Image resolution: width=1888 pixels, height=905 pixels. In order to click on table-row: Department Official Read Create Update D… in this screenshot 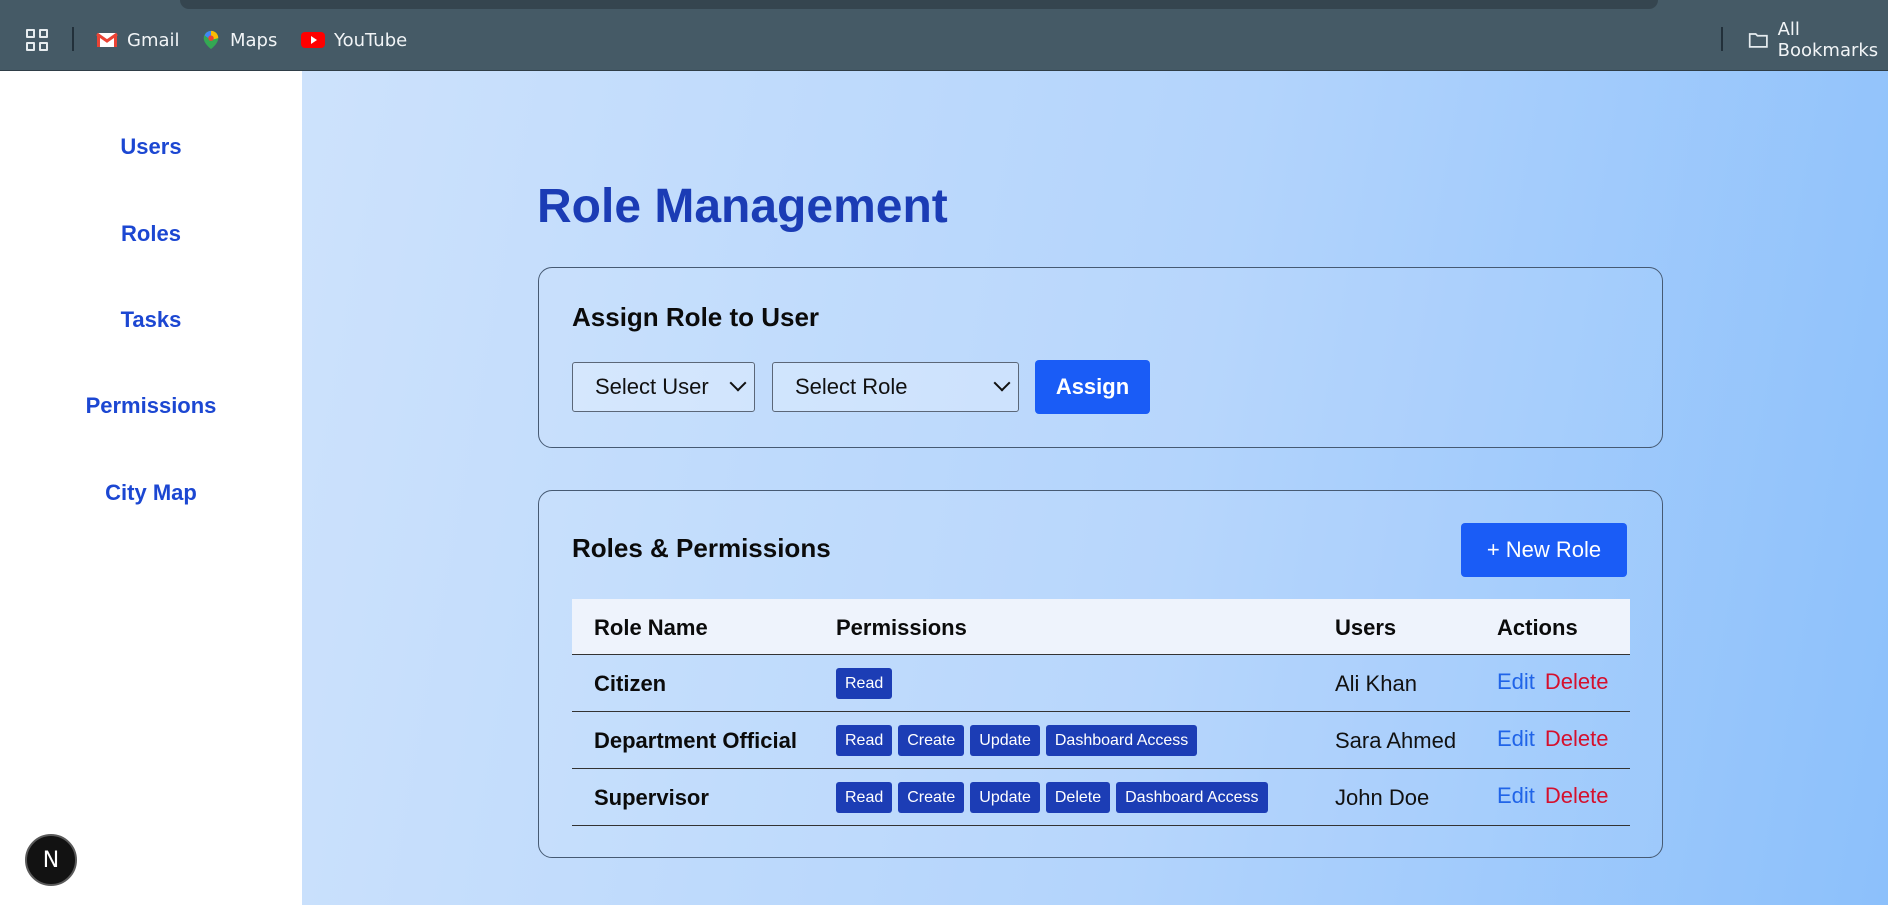, I will do `click(1101, 740)`.